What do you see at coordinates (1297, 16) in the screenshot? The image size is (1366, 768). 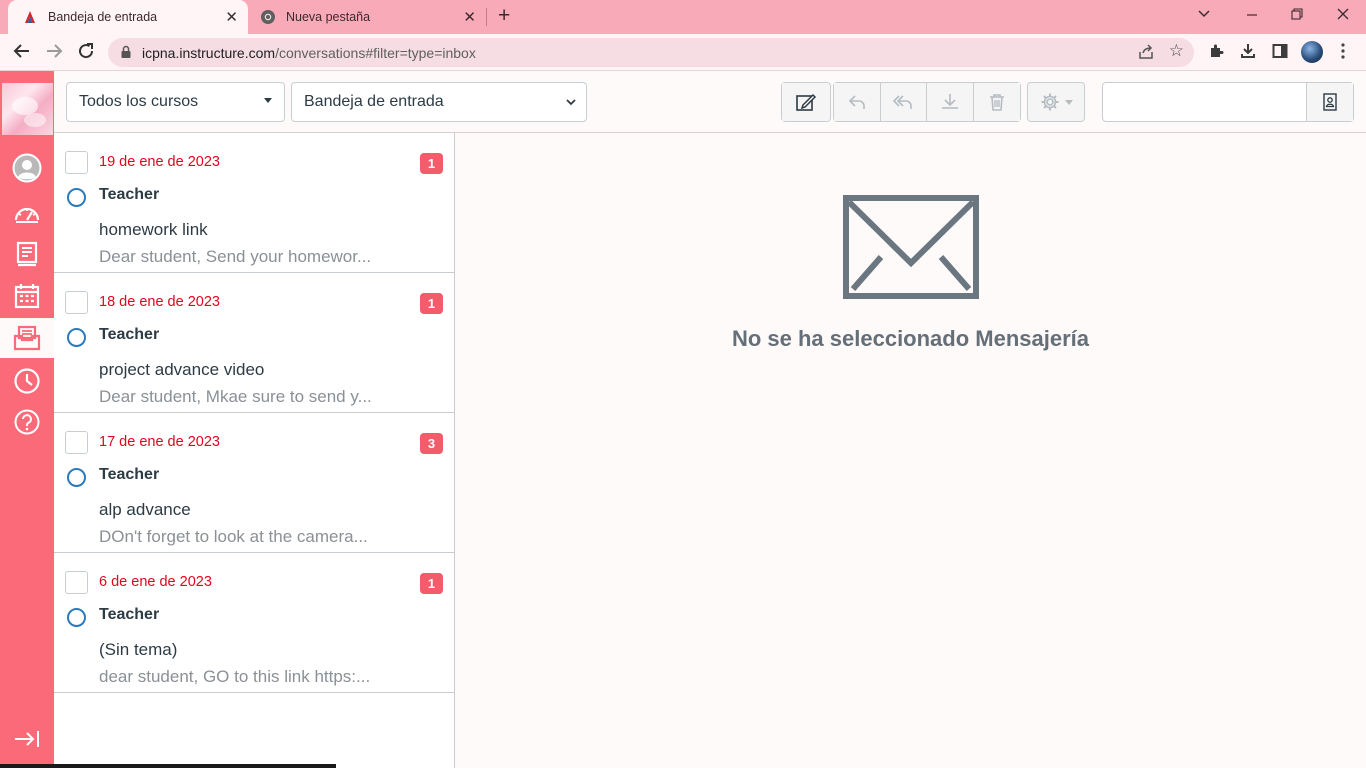 I see `restore-icon` at bounding box center [1297, 16].